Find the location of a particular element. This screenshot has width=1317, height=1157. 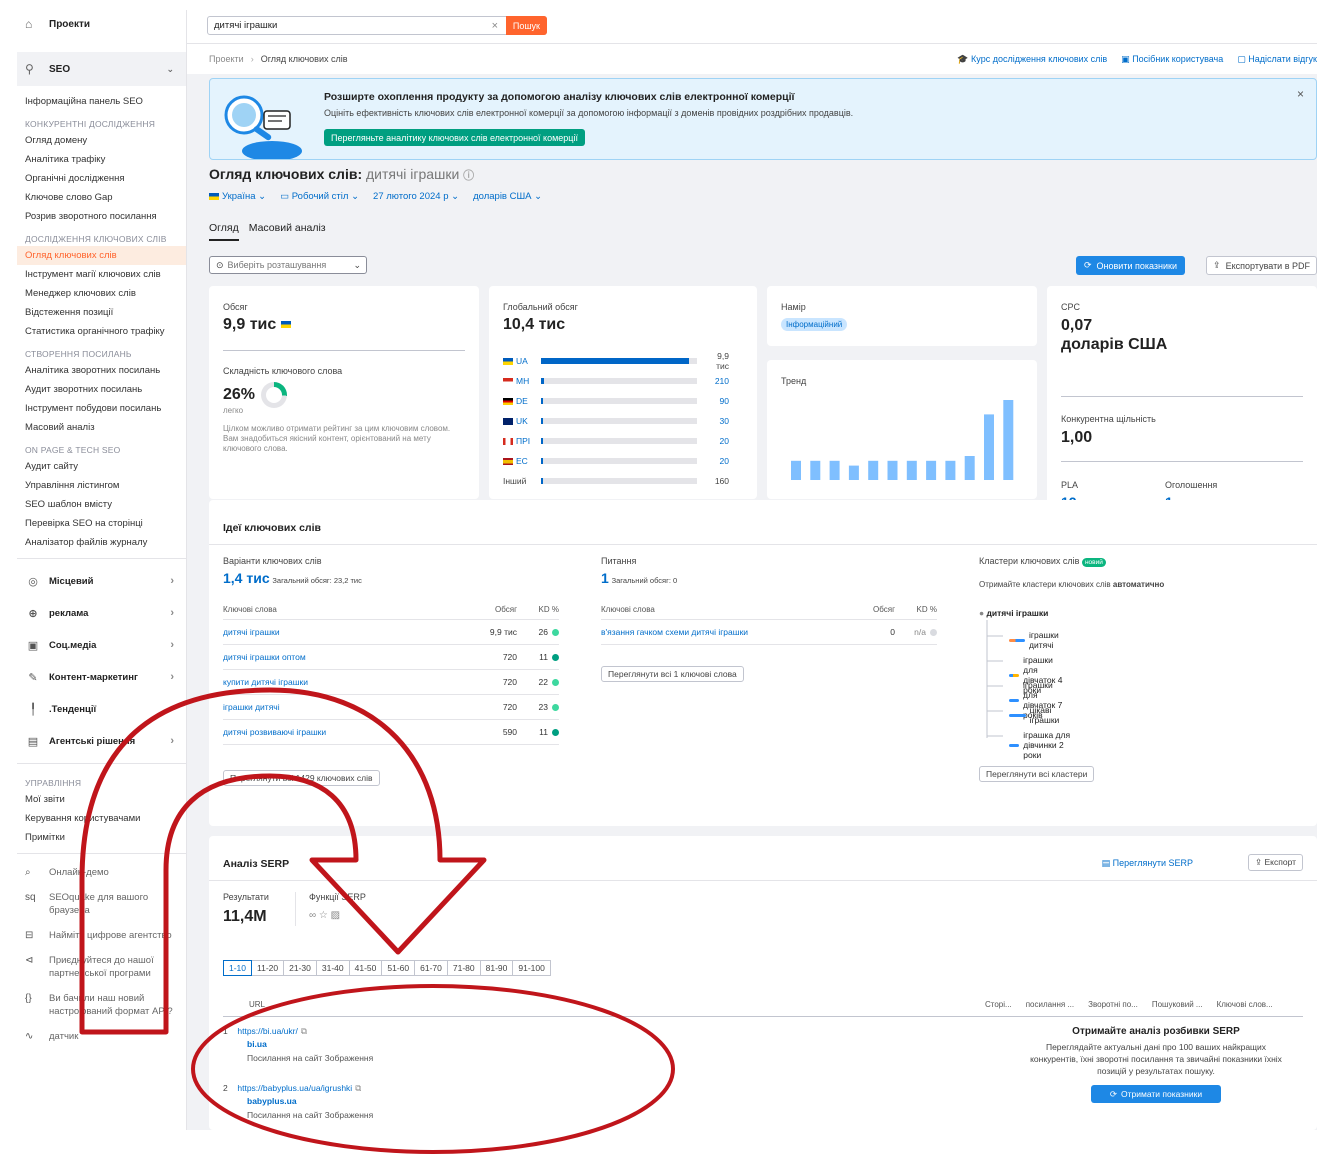

cluster-item: іграшки дитячі is located at coordinates (1038, 640).